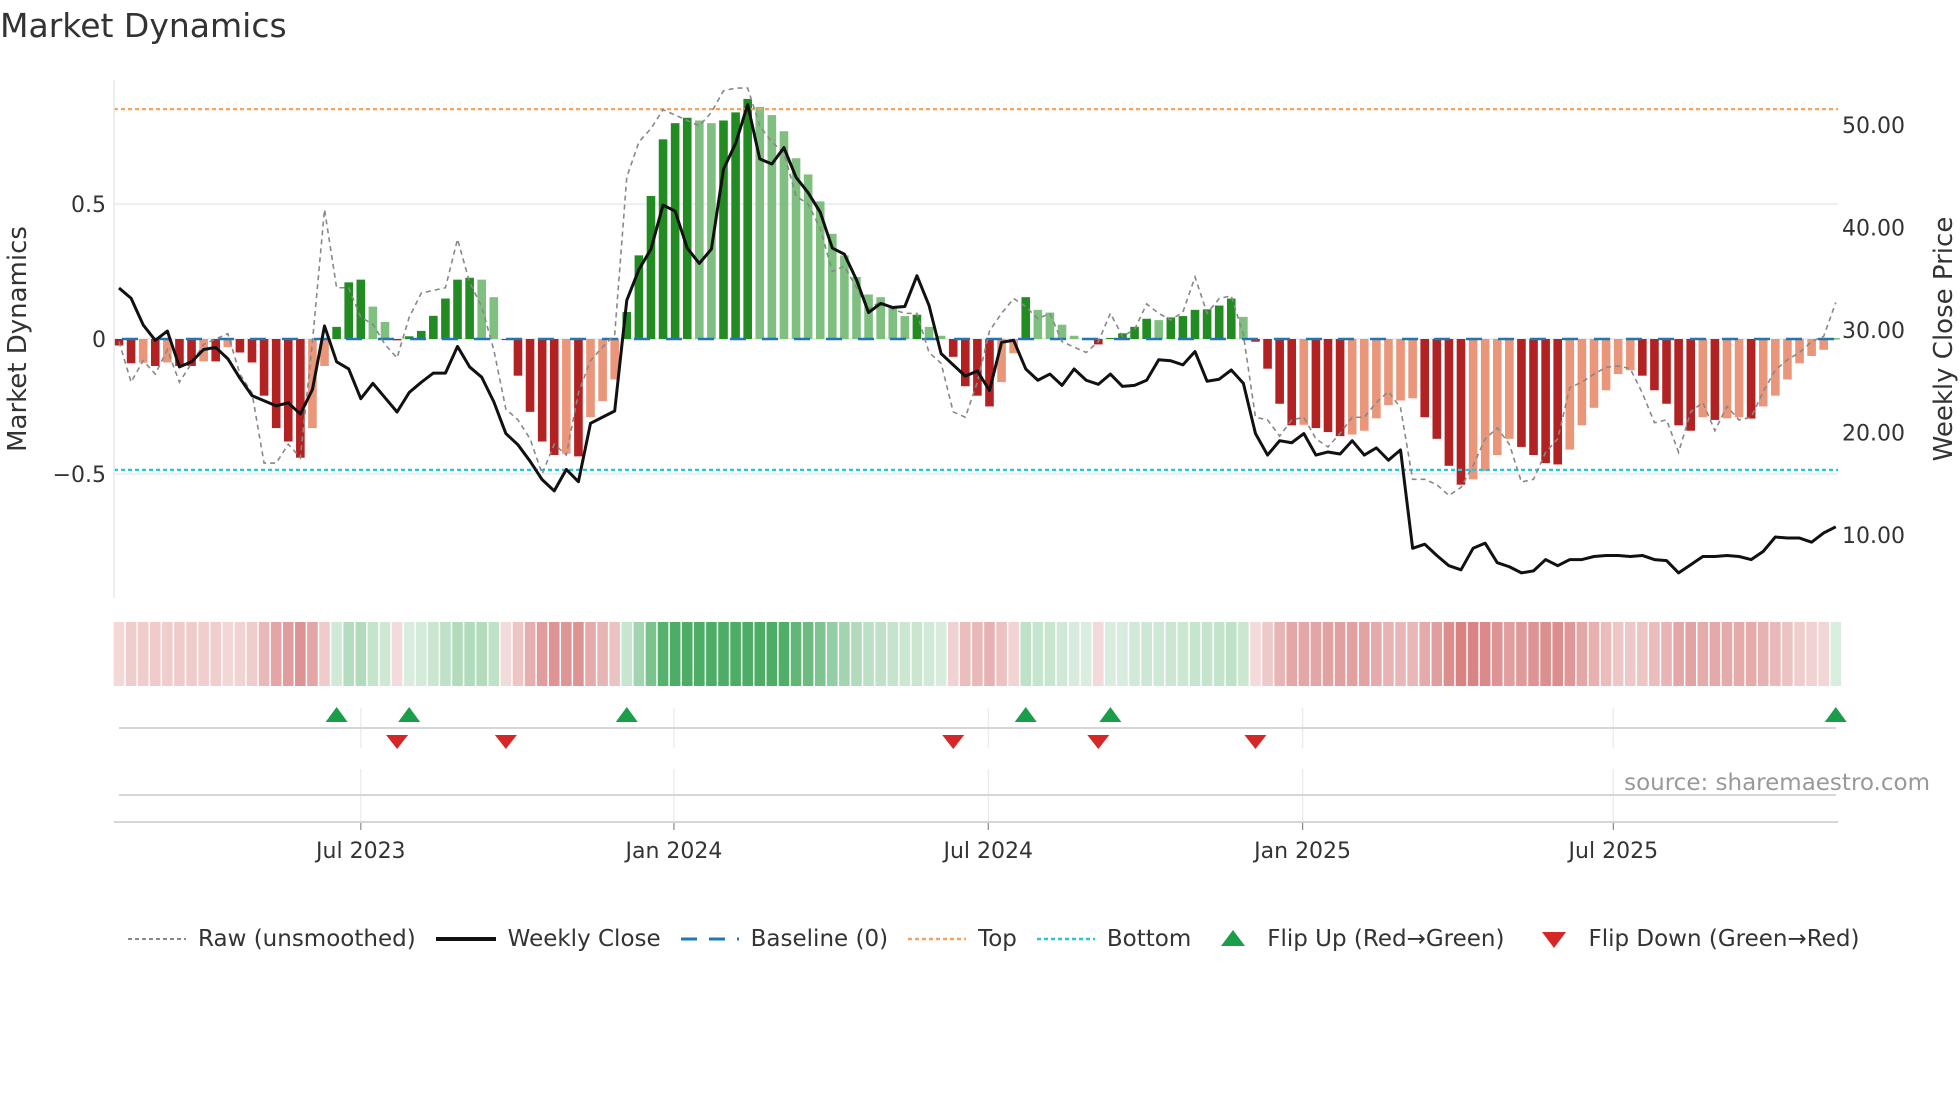  I want to click on flip-down-marker, so click(953, 742).